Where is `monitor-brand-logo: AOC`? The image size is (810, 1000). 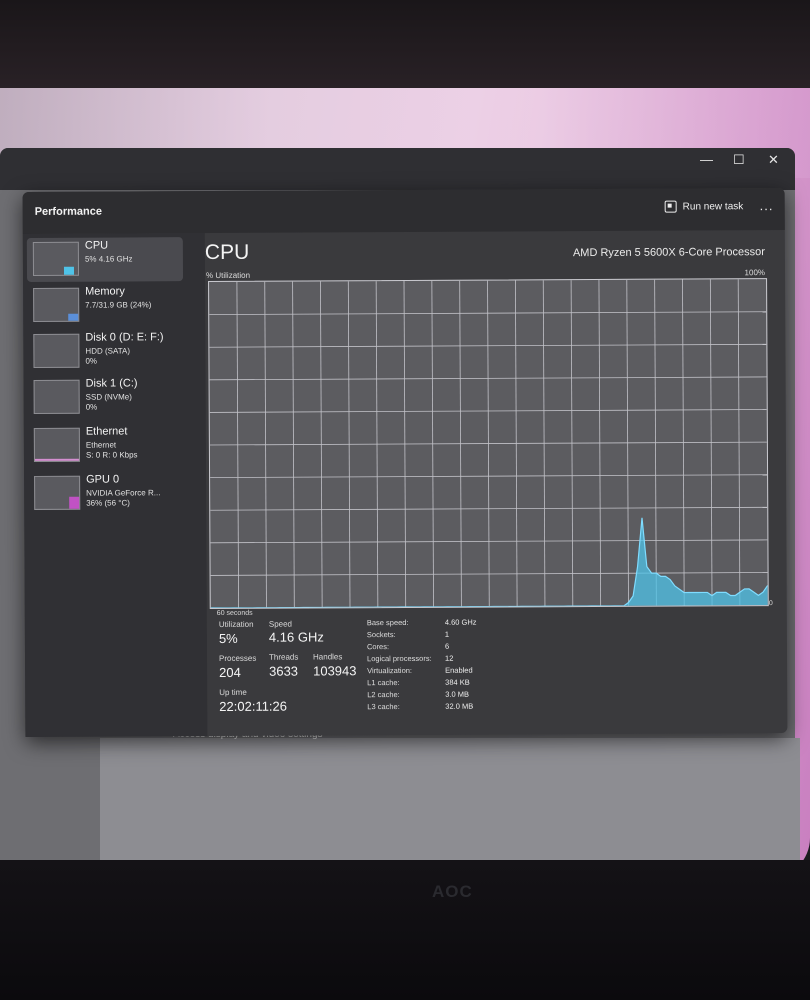
monitor-brand-logo: AOC is located at coordinates (452, 891).